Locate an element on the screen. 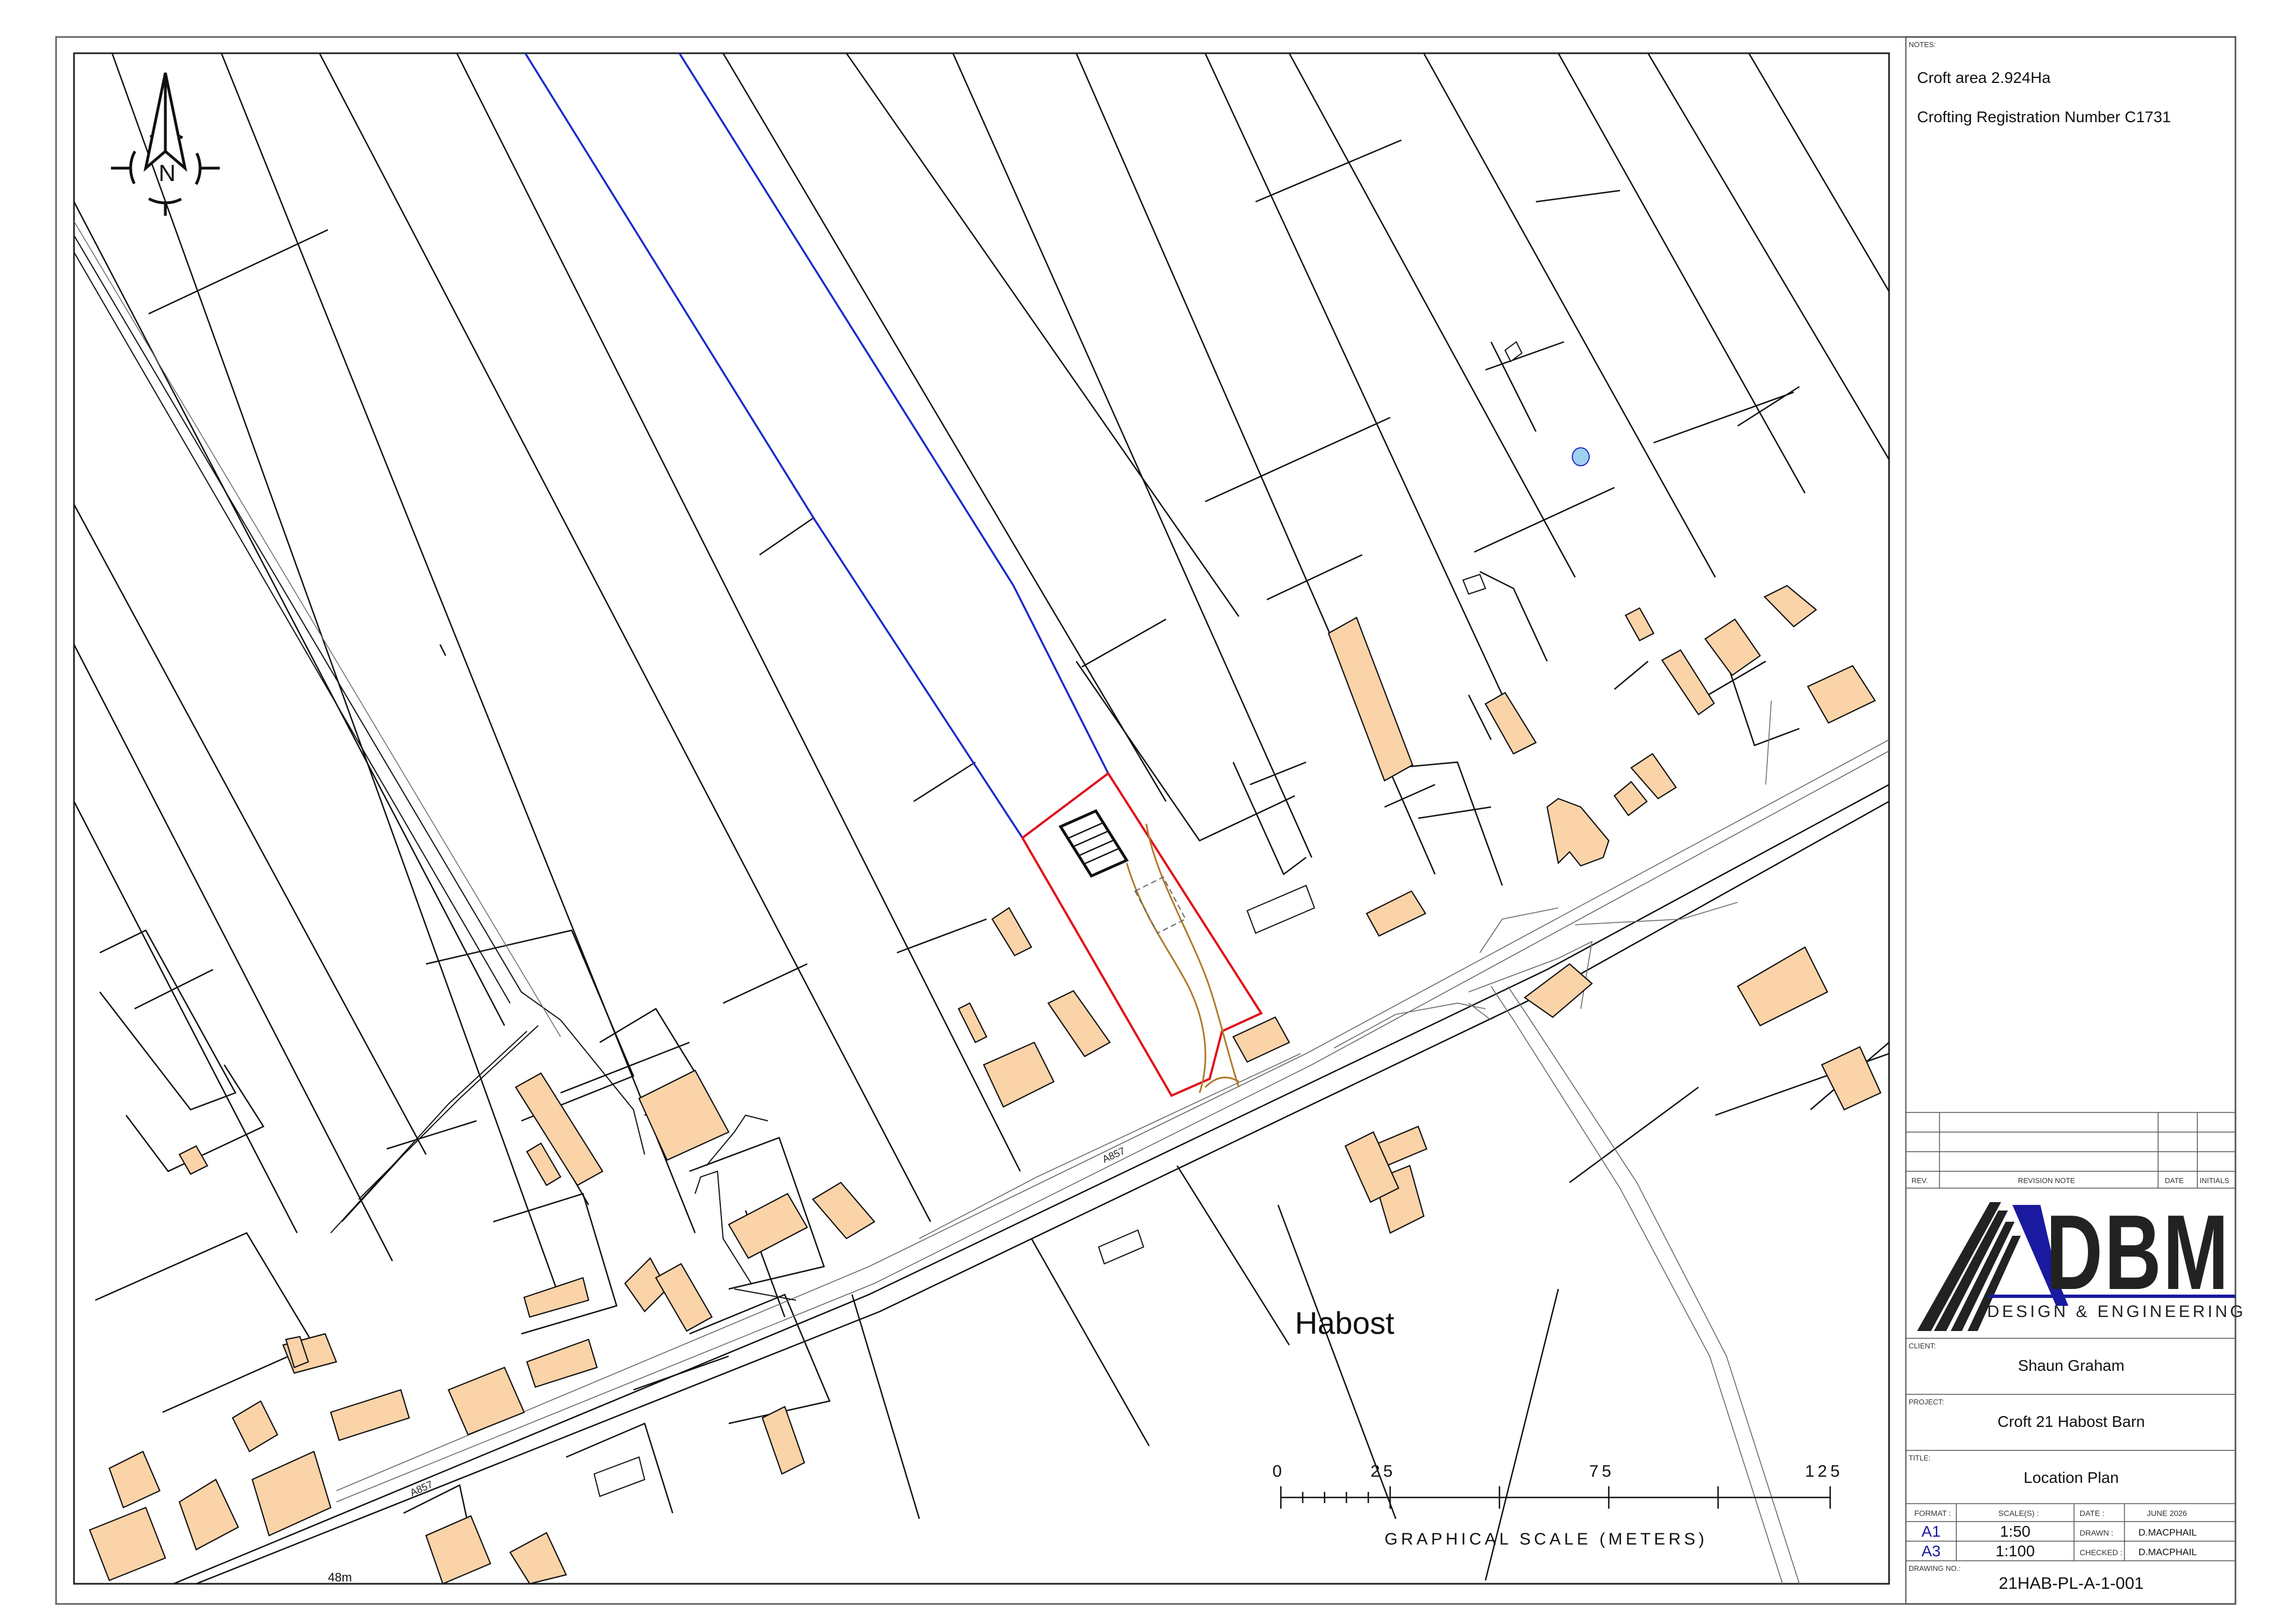 The height and width of the screenshot is (1623, 2296). north-letter: N is located at coordinates (167, 173).